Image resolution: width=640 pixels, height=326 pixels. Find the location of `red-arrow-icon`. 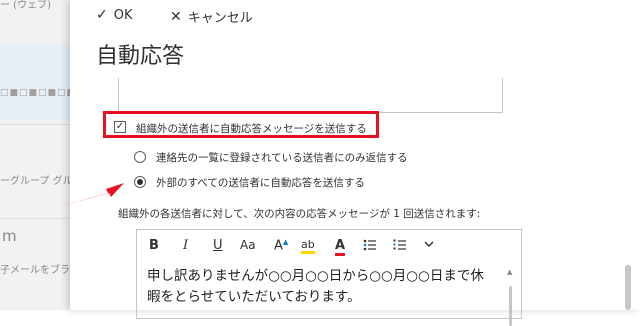

red-arrow-icon is located at coordinates (90, 195).